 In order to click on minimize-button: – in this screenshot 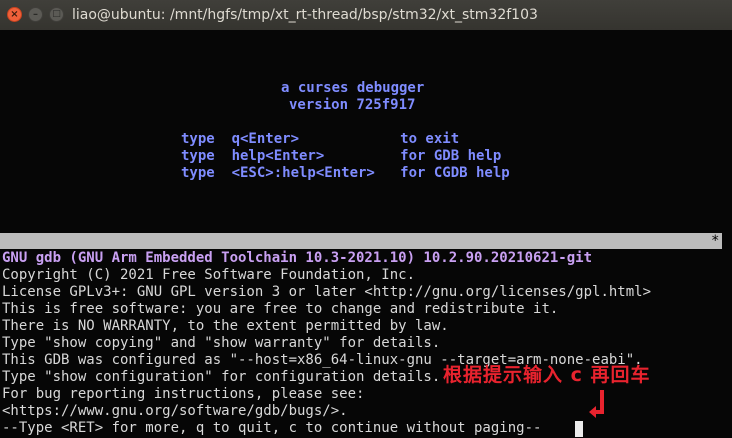, I will do `click(35, 14)`.